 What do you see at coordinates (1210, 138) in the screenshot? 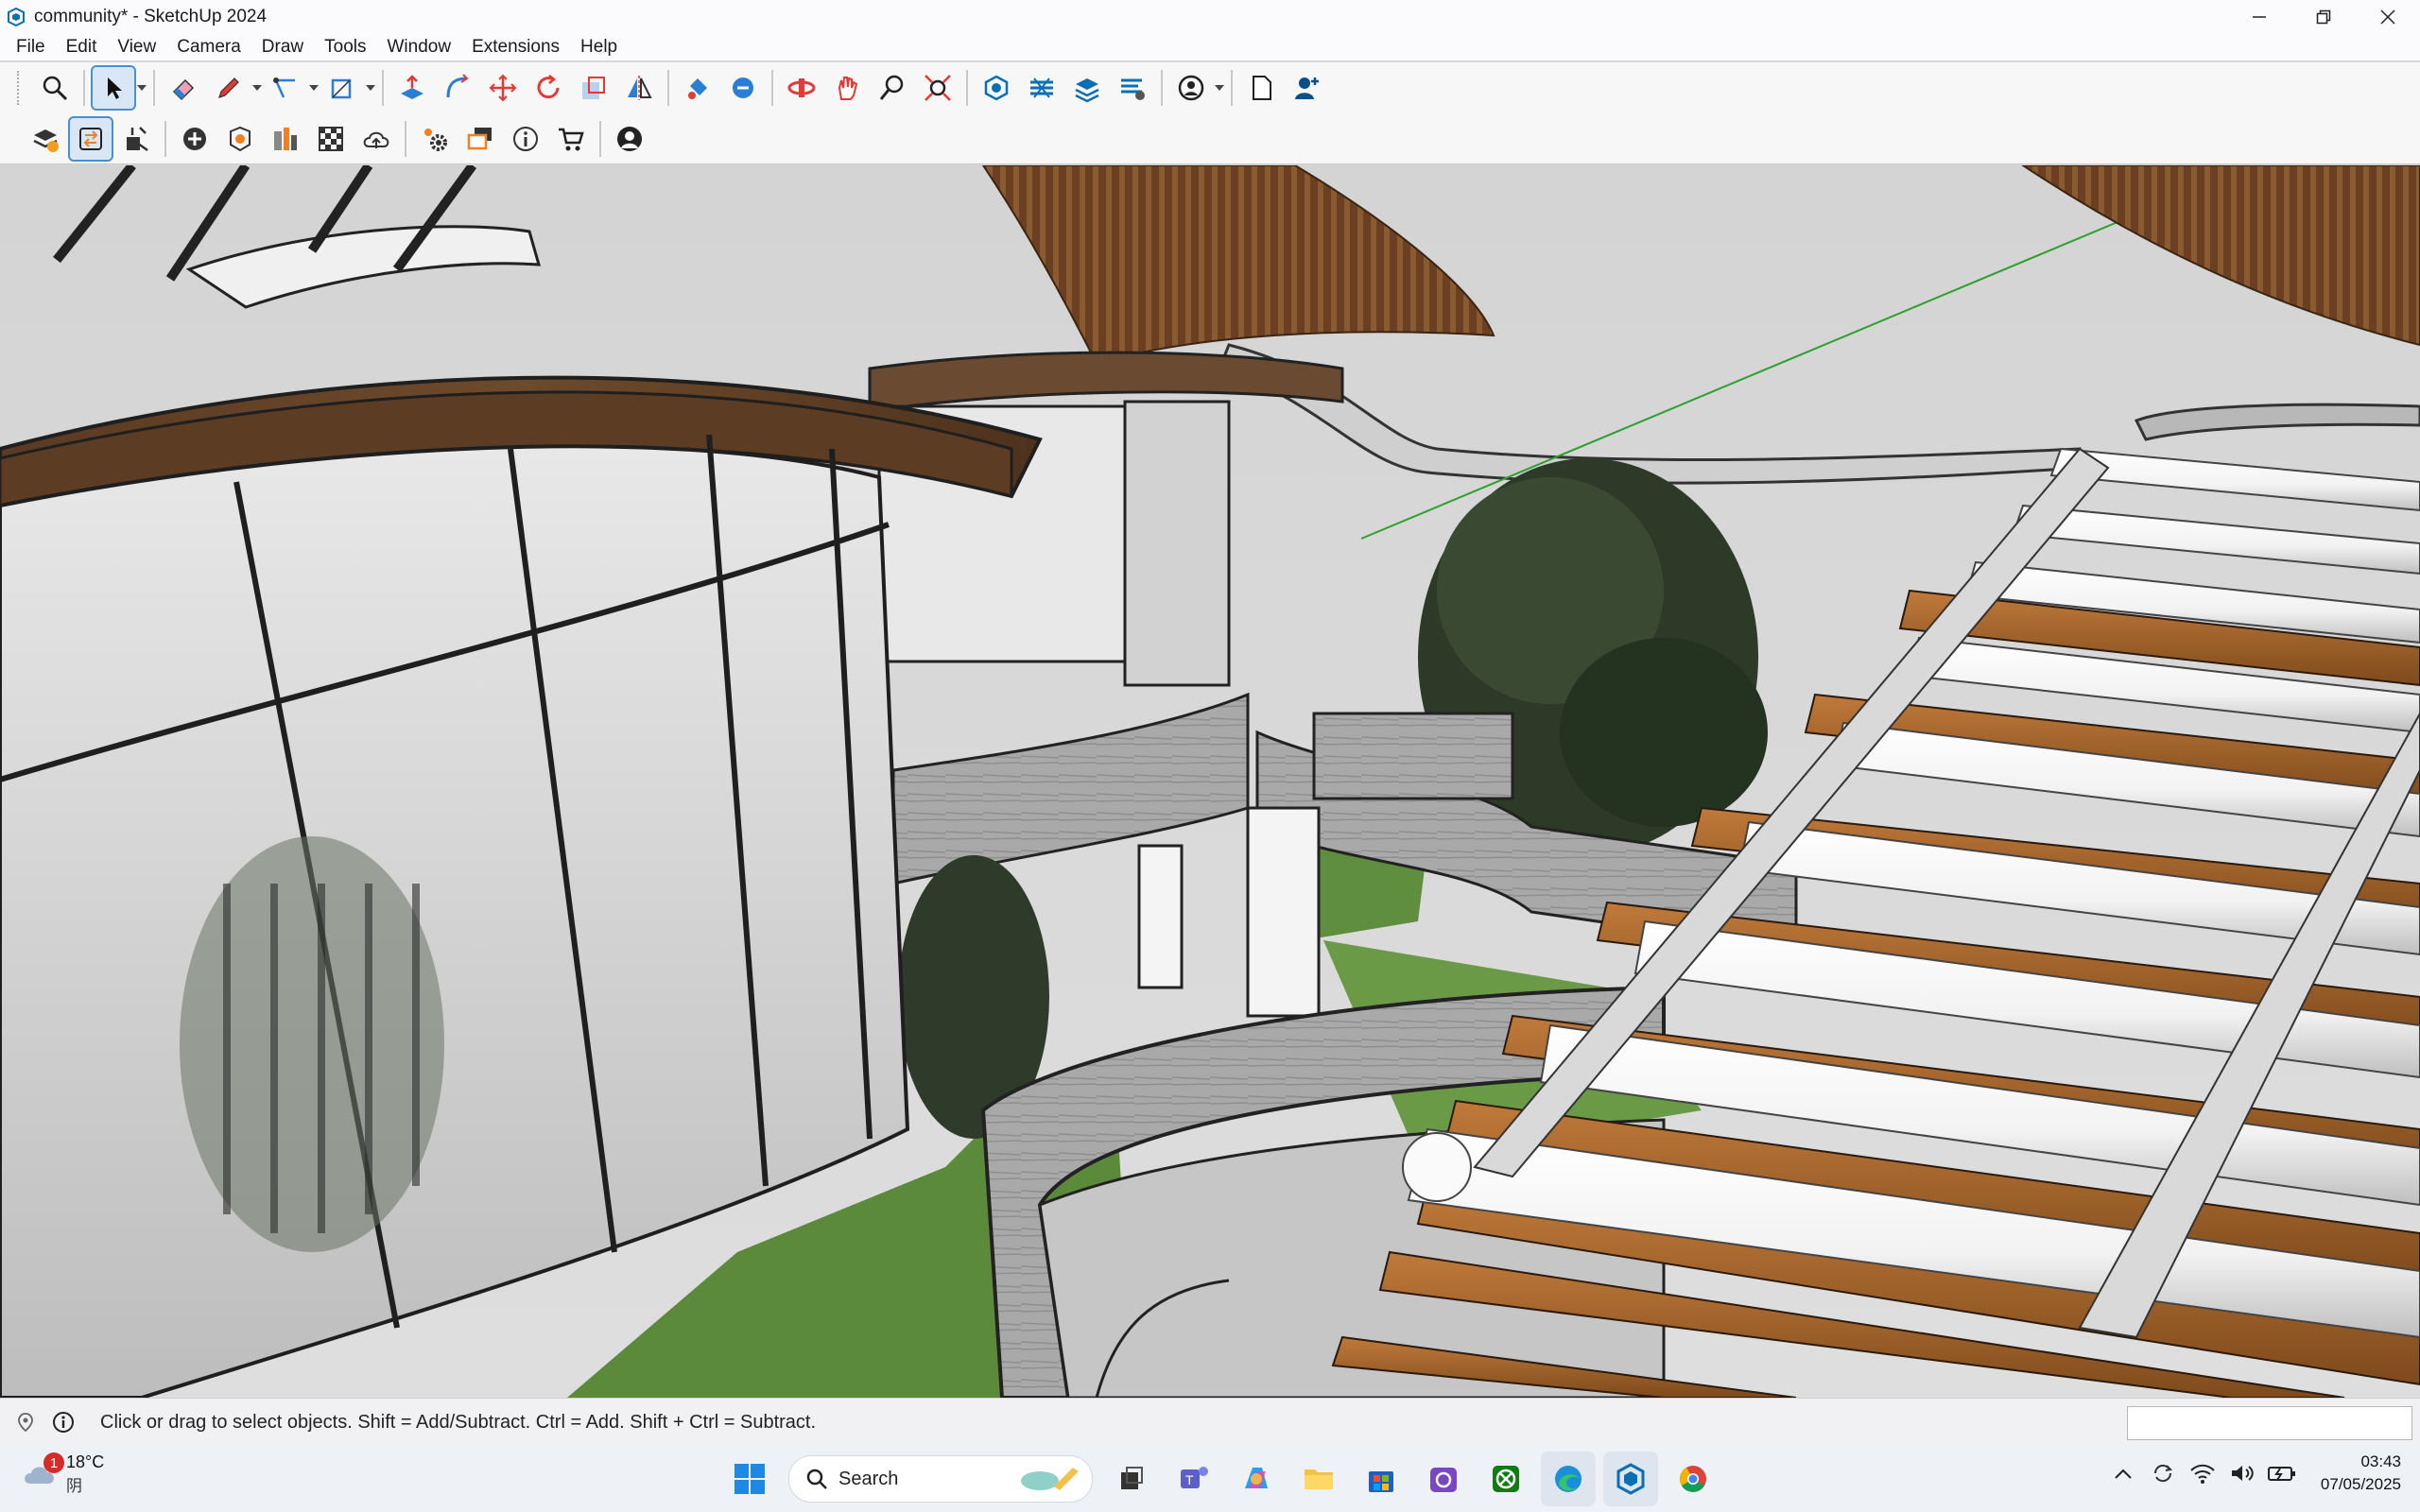
I see `secondary-toolbar` at bounding box center [1210, 138].